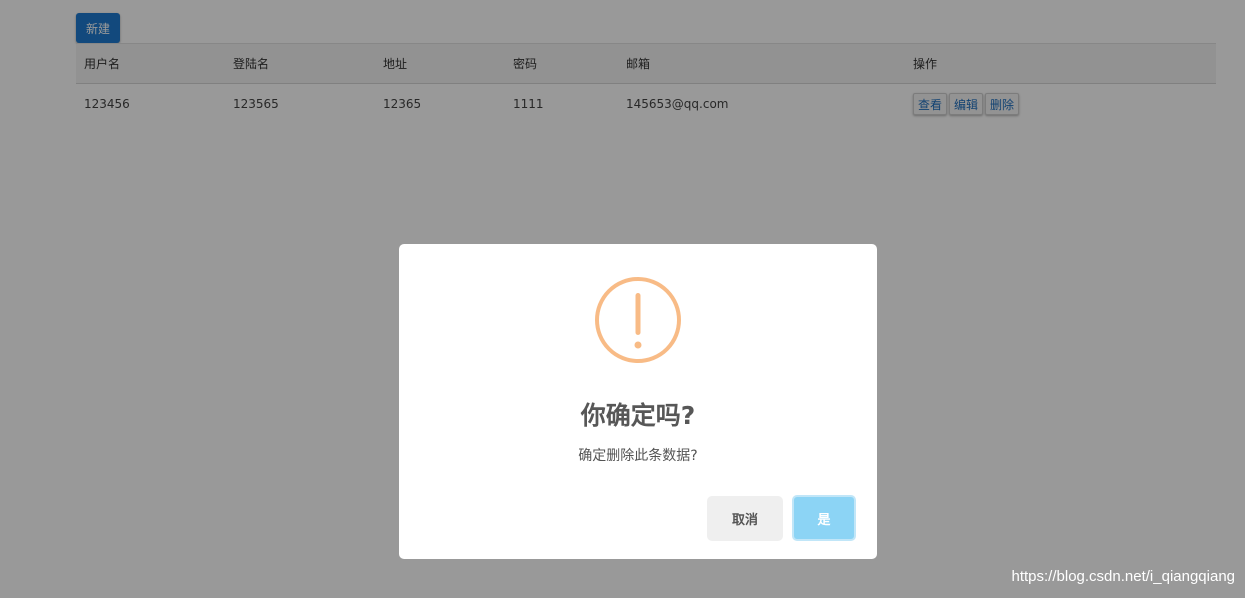 This screenshot has height=598, width=1245. What do you see at coordinates (824, 518) in the screenshot?
I see `confirm-button: 是` at bounding box center [824, 518].